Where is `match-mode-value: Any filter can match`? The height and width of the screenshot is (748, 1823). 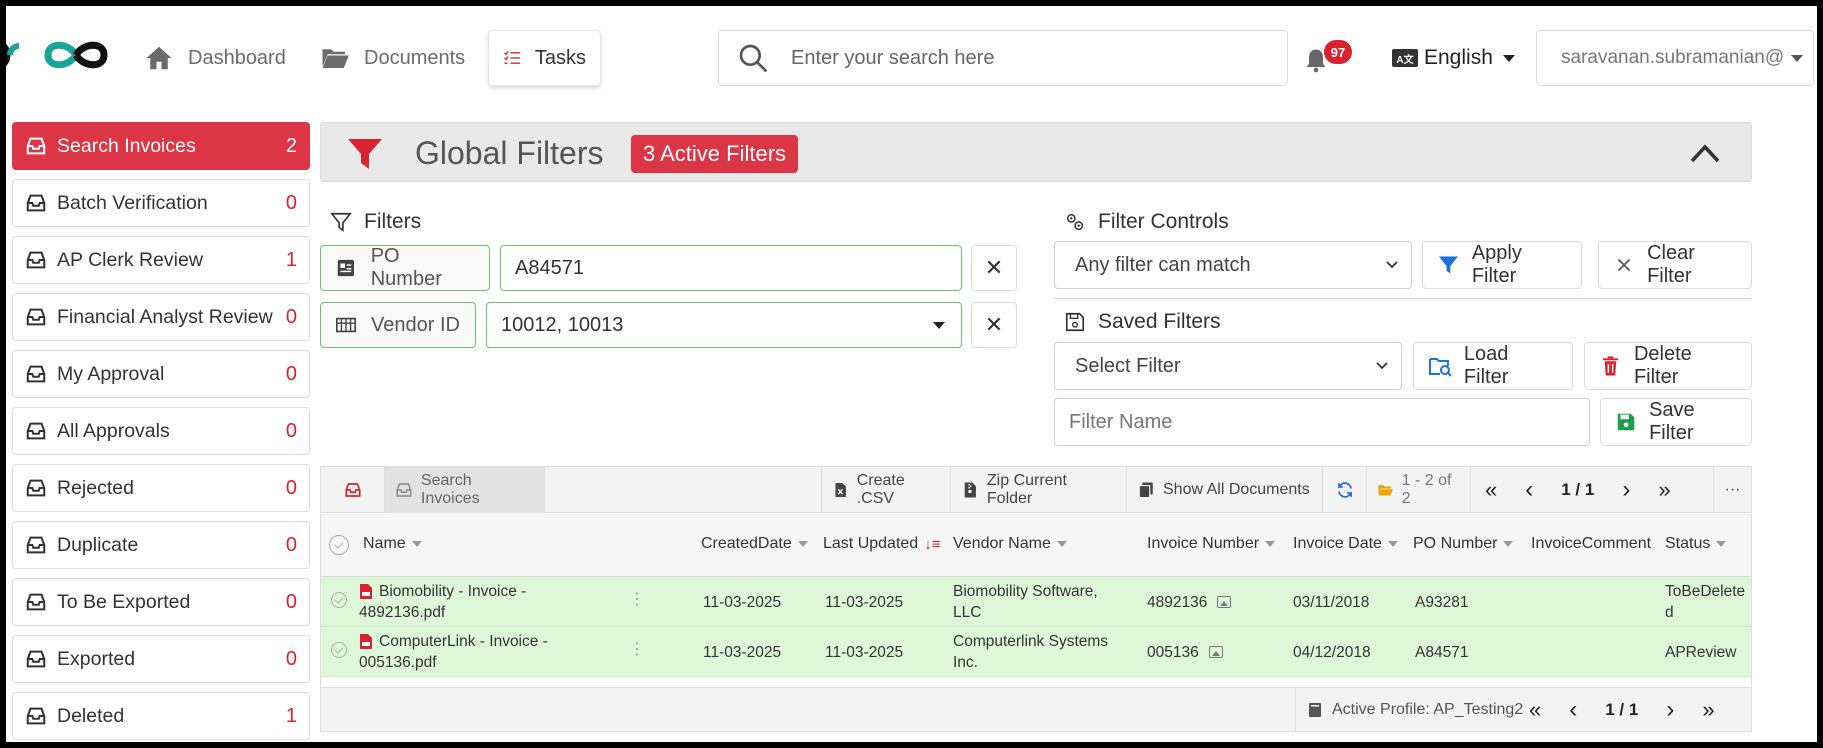
match-mode-value: Any filter can match is located at coordinates (1163, 264).